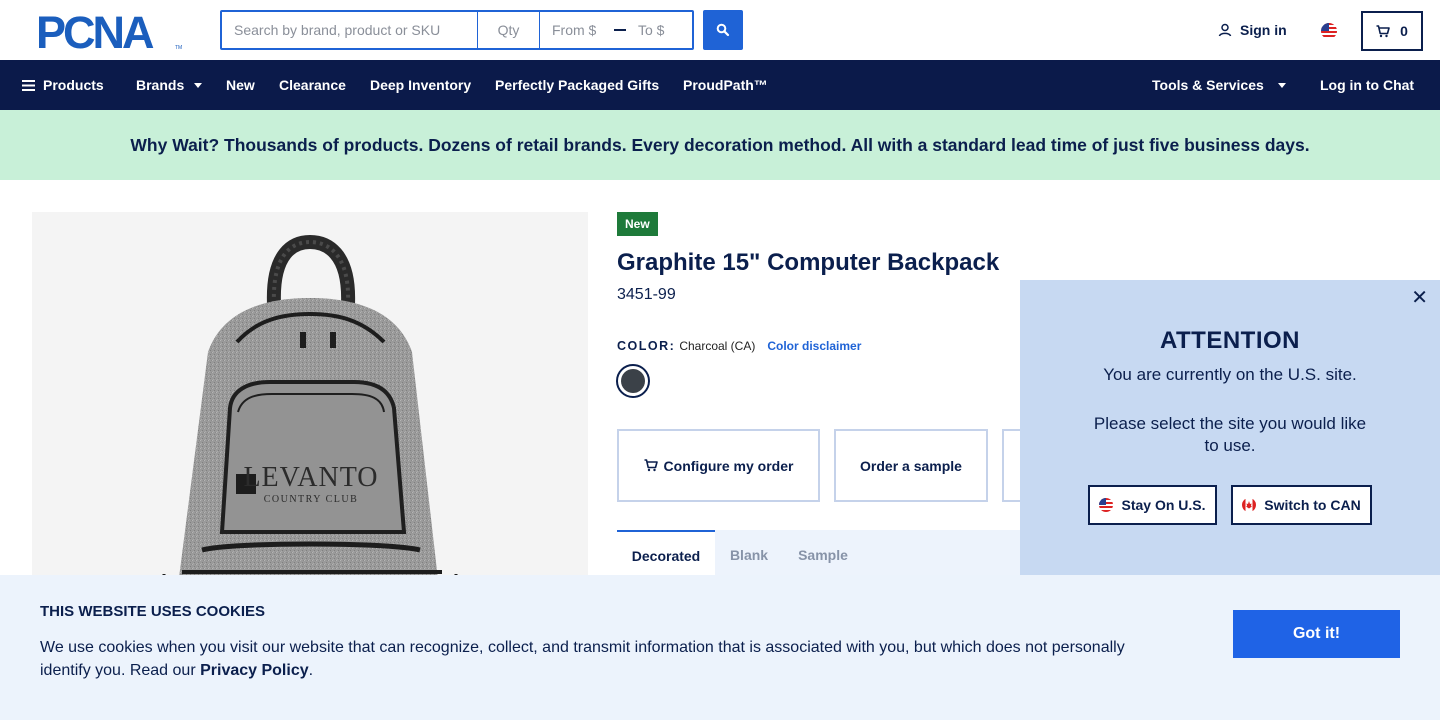 The height and width of the screenshot is (720, 1440). Describe the element at coordinates (73, 85) in the screenshot. I see `nav-products-label: Products` at that location.